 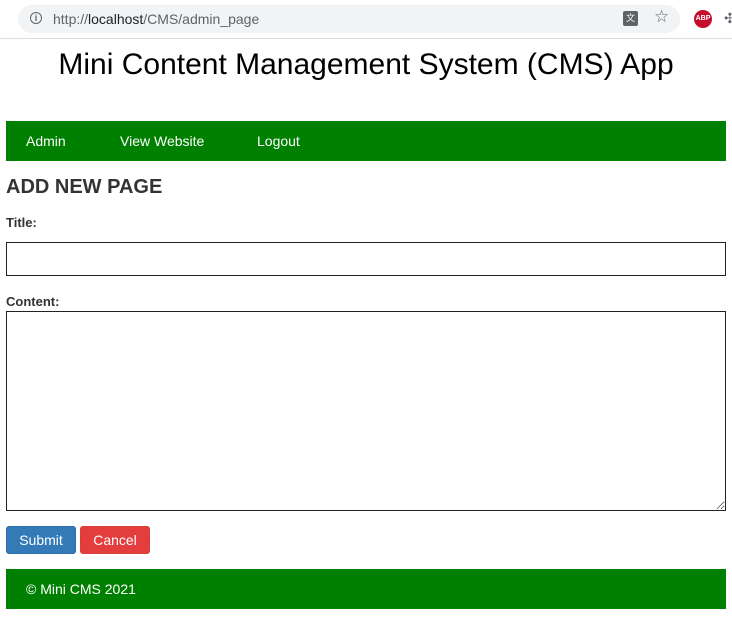 What do you see at coordinates (33, 301) in the screenshot?
I see `content-label: Content:` at bounding box center [33, 301].